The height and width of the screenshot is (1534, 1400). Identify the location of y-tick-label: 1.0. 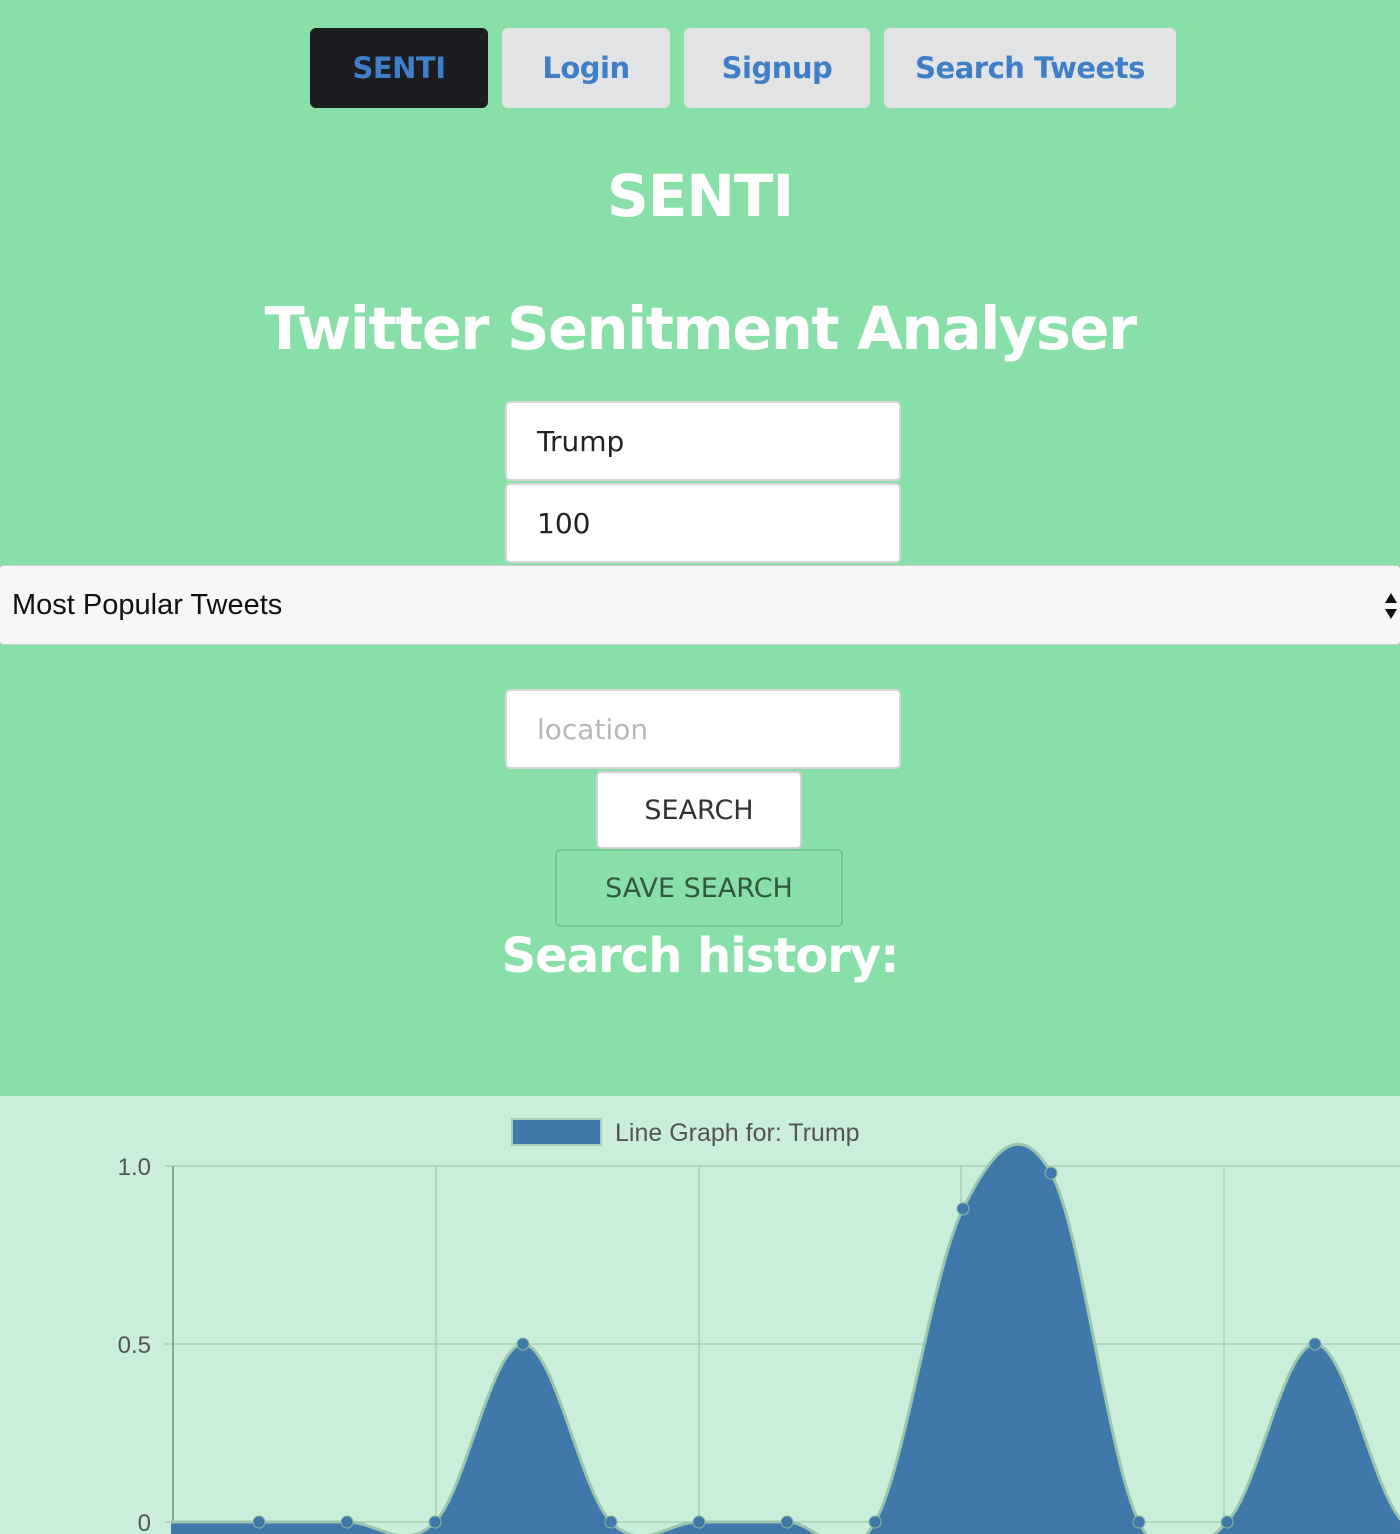
(134, 1167).